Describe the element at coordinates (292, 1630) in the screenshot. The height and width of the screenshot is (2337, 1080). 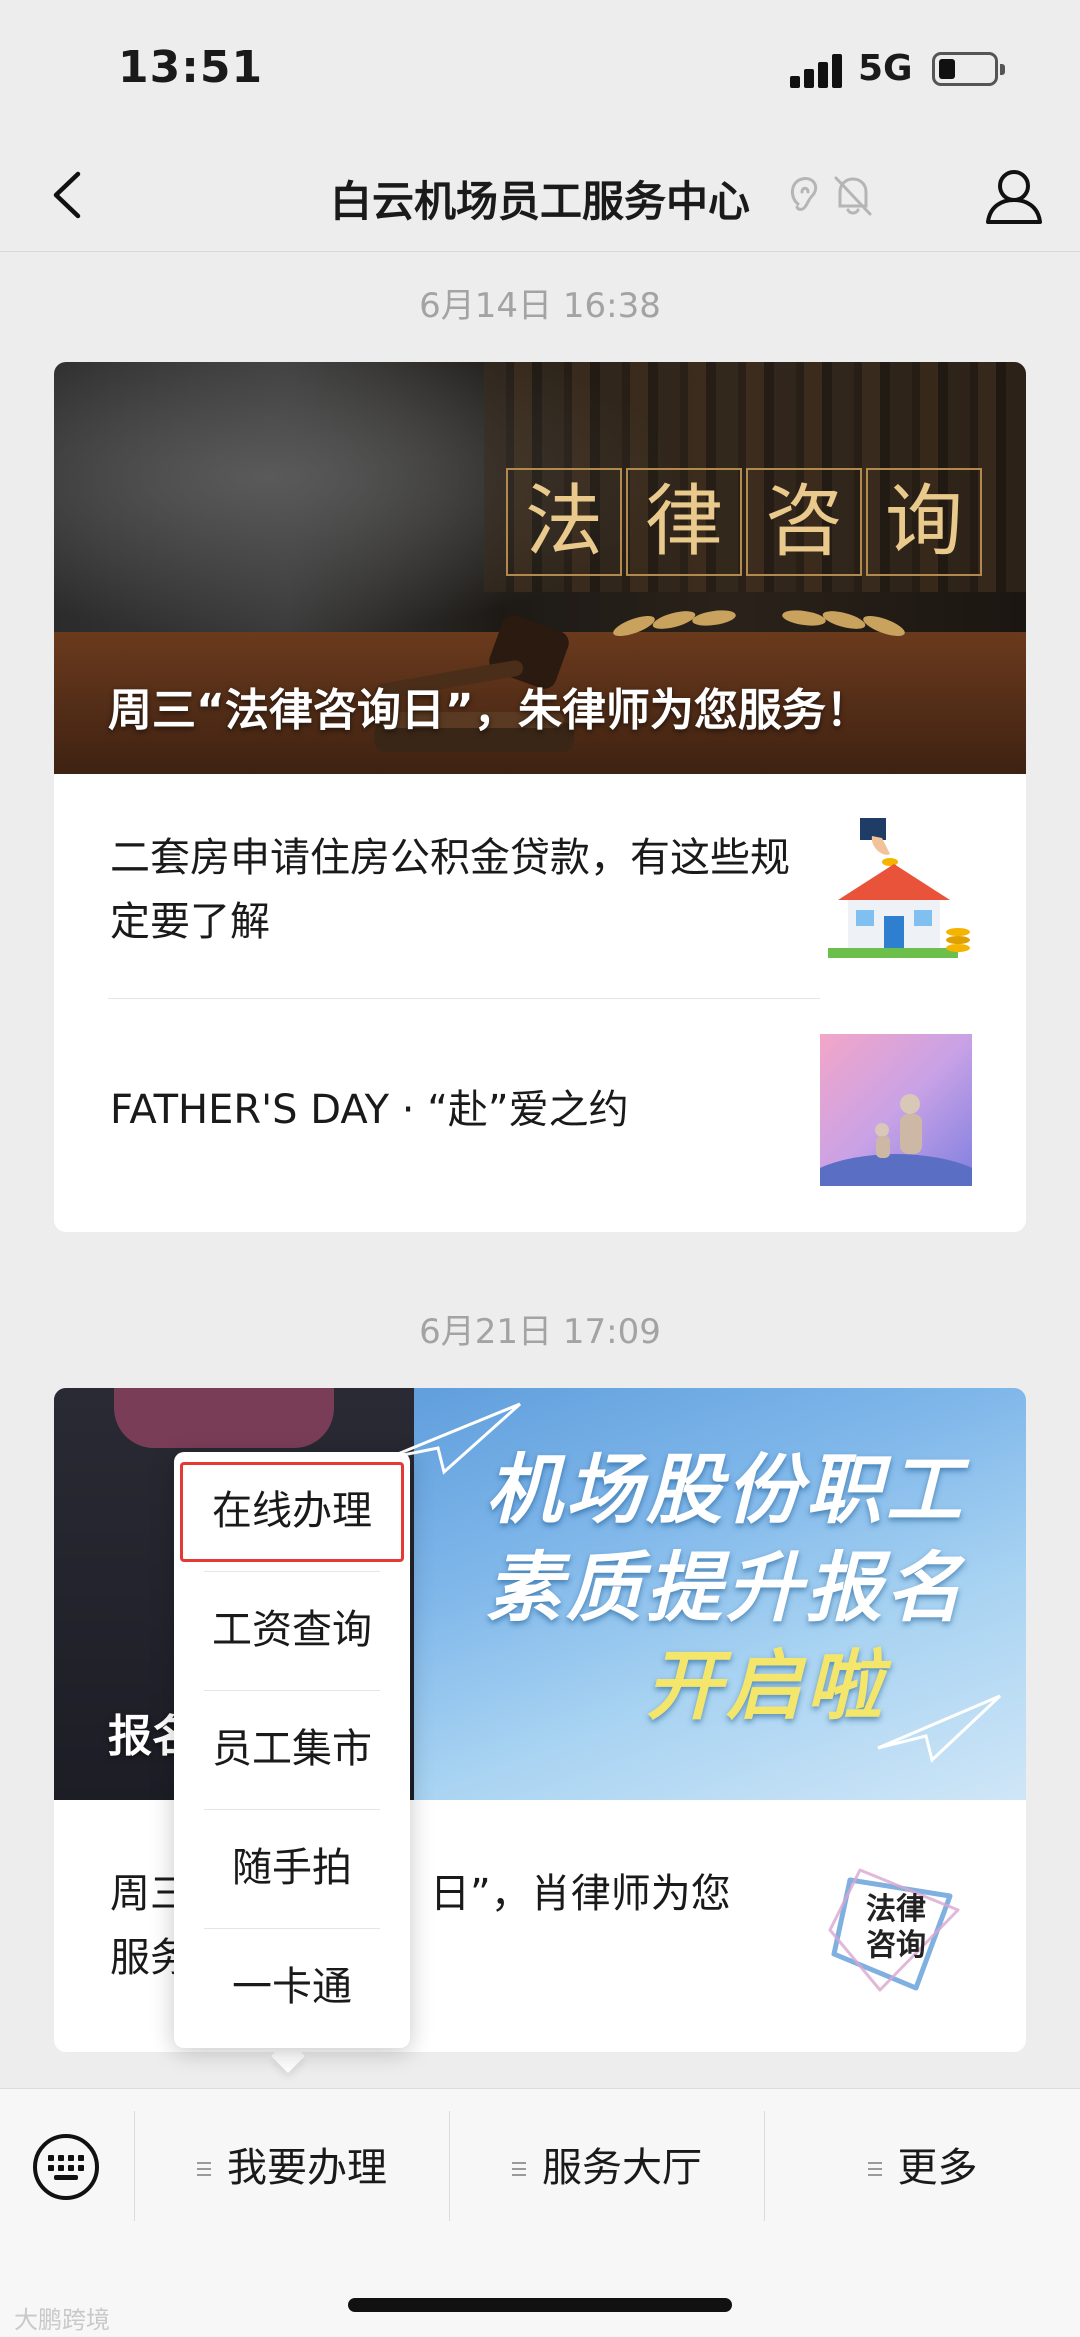
I see `menu-item-salary-query: 工资查询` at that location.